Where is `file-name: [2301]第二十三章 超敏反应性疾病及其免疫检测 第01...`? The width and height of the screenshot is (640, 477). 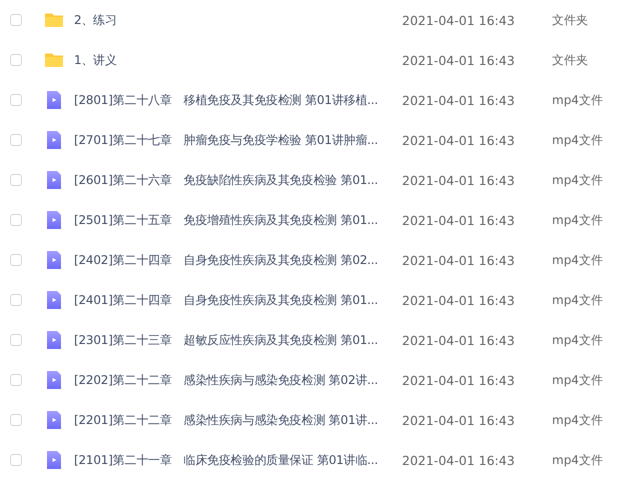
file-name: [2301]第二十三章 超敏反应性疾病及其免疫检测 第01... is located at coordinates (238, 340).